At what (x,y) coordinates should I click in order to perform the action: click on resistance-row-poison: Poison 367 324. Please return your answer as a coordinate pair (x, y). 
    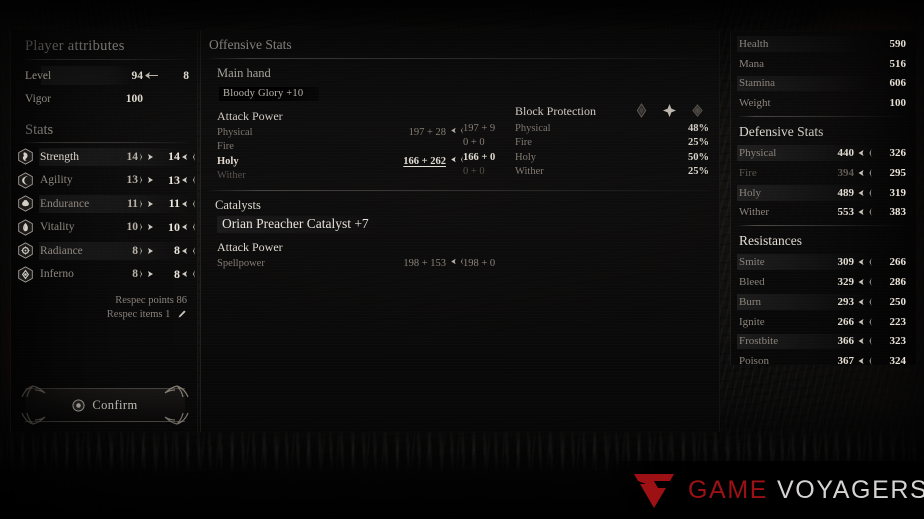
    Looking at the image, I should click on (823, 361).